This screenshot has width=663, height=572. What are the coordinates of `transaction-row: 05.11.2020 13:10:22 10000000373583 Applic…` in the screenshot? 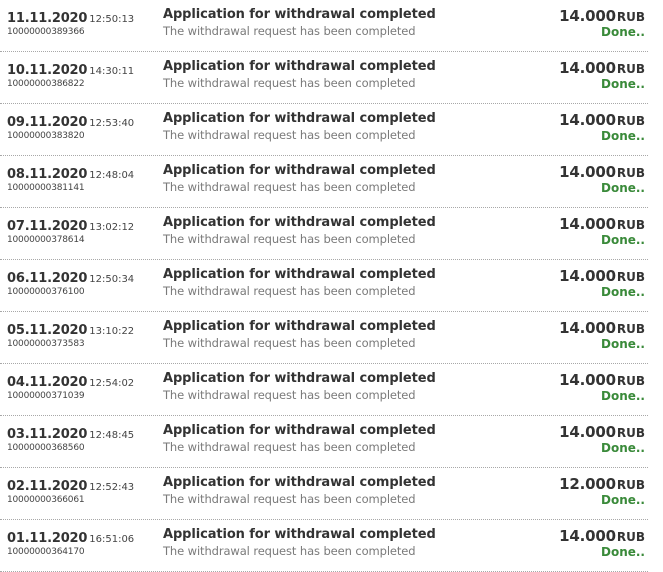 It's located at (324, 338).